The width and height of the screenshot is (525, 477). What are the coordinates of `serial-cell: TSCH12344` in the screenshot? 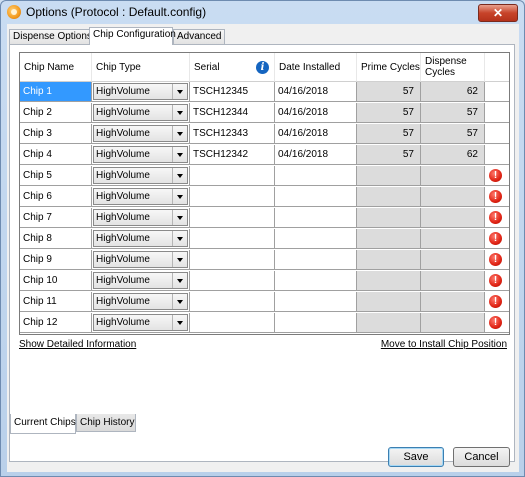 It's located at (232, 113).